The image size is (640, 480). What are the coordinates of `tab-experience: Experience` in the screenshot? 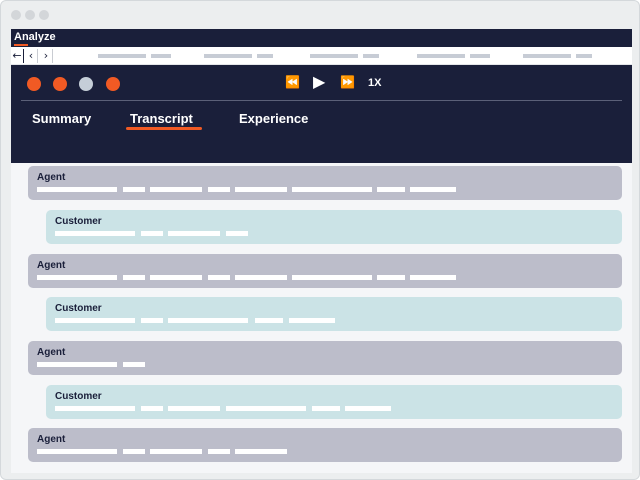 It's located at (273, 118).